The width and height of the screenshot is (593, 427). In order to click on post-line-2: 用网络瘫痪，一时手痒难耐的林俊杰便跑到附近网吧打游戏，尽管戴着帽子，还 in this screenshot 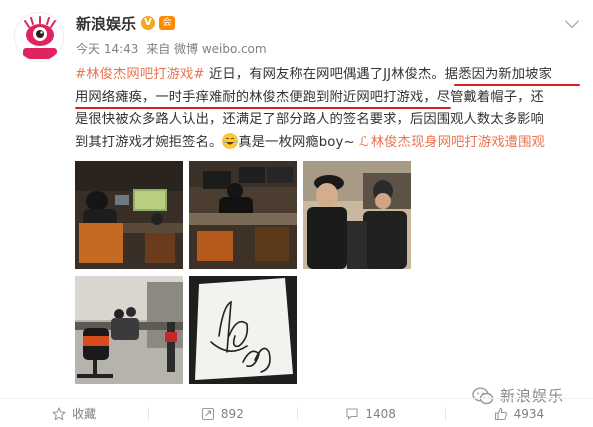, I will do `click(327, 98)`.